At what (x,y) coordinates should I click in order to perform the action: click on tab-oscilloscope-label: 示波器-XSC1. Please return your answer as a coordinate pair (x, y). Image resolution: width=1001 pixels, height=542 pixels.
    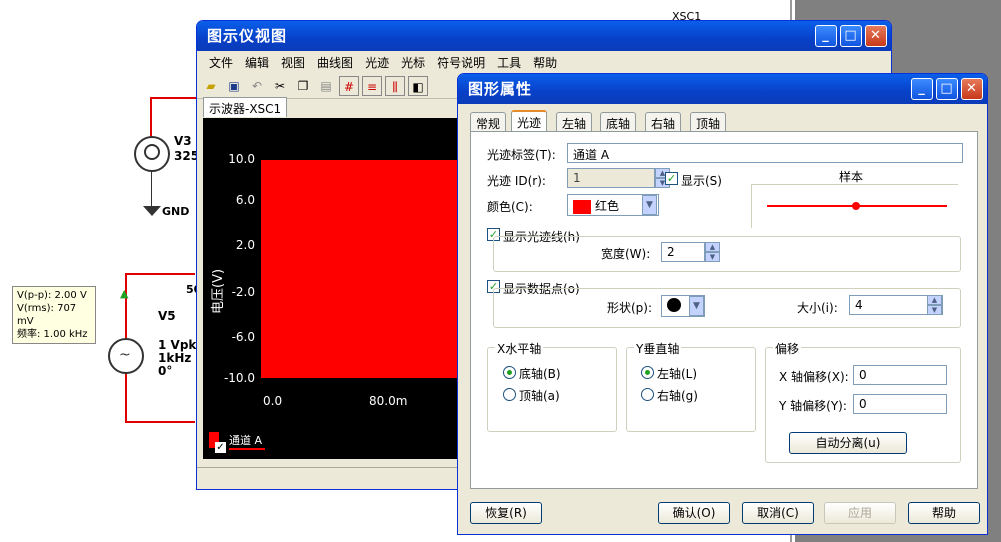
    Looking at the image, I should click on (245, 109).